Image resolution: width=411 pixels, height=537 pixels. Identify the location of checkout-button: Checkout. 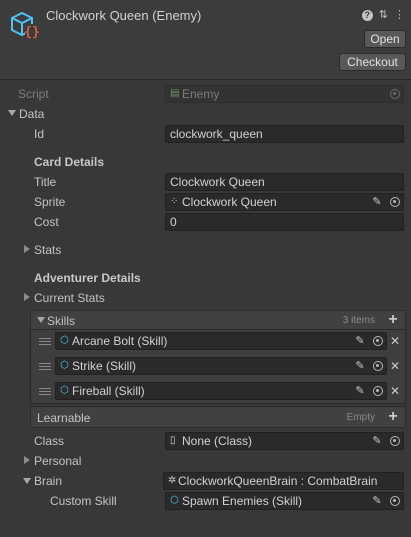
(372, 62).